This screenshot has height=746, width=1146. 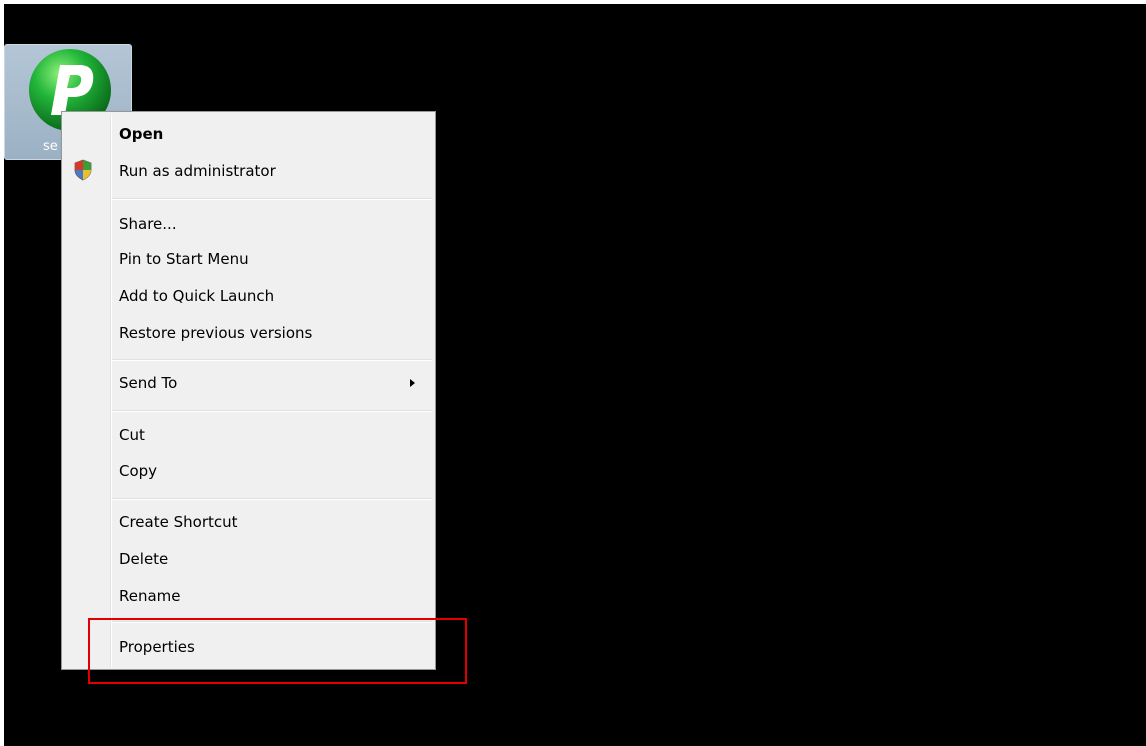 I want to click on menu-item-restore-previous-versions: Restore previous versions, so click(x=215, y=333).